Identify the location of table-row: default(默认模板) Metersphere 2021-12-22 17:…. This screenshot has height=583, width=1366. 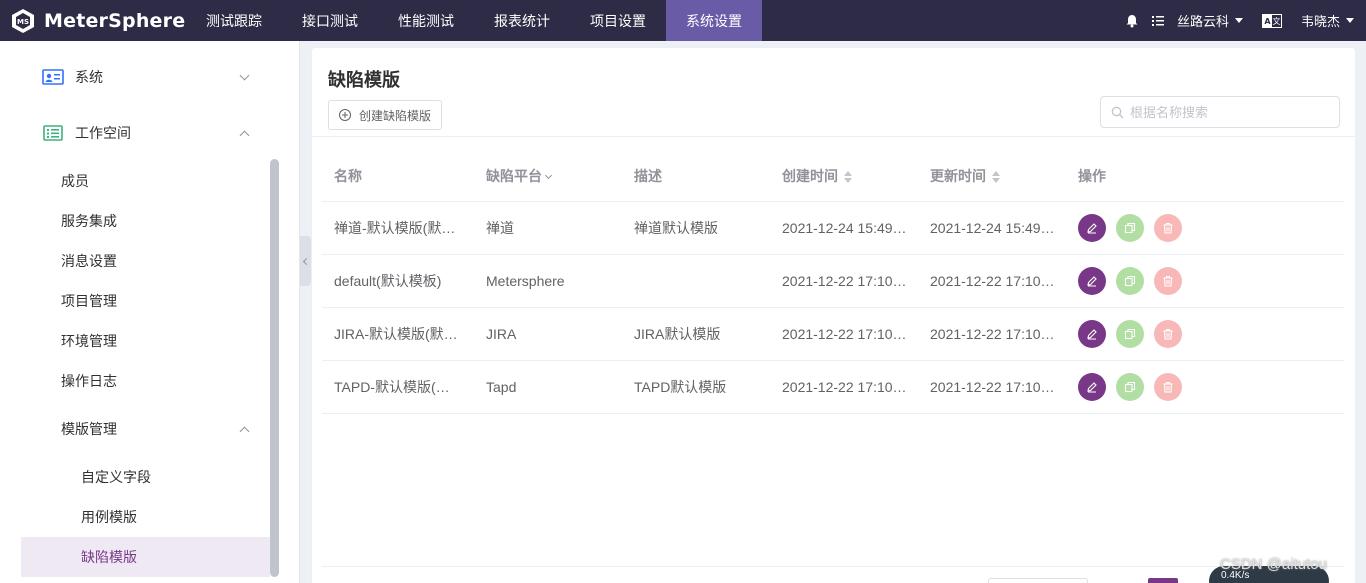
(833, 281).